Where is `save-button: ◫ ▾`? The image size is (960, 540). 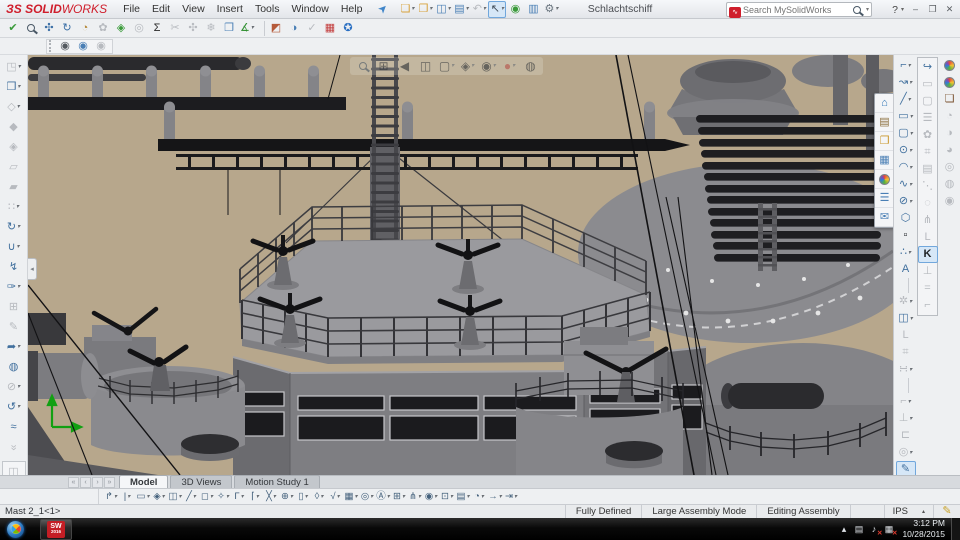
save-button: ◫ ▾ is located at coordinates (443, 9).